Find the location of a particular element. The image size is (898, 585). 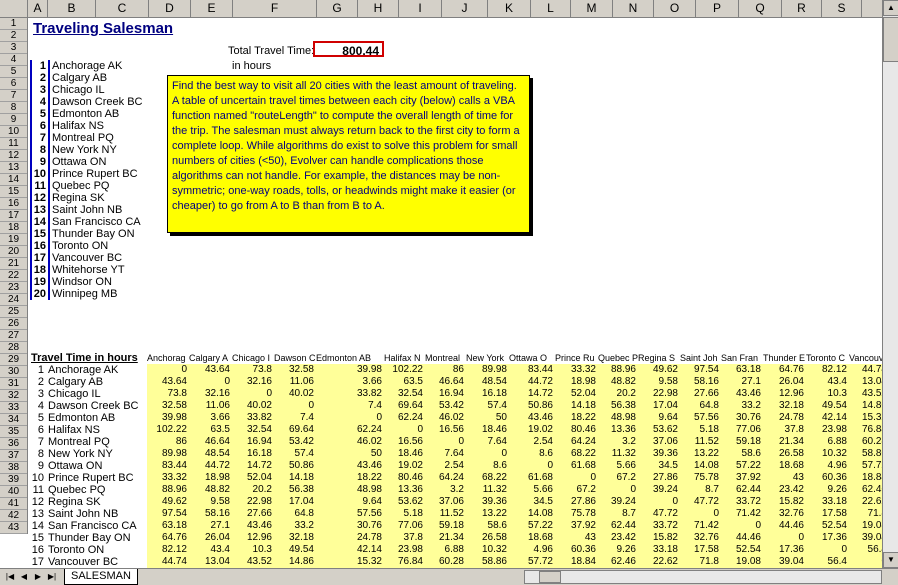

matrix-cell: 82.12 is located at coordinates (827, 370).